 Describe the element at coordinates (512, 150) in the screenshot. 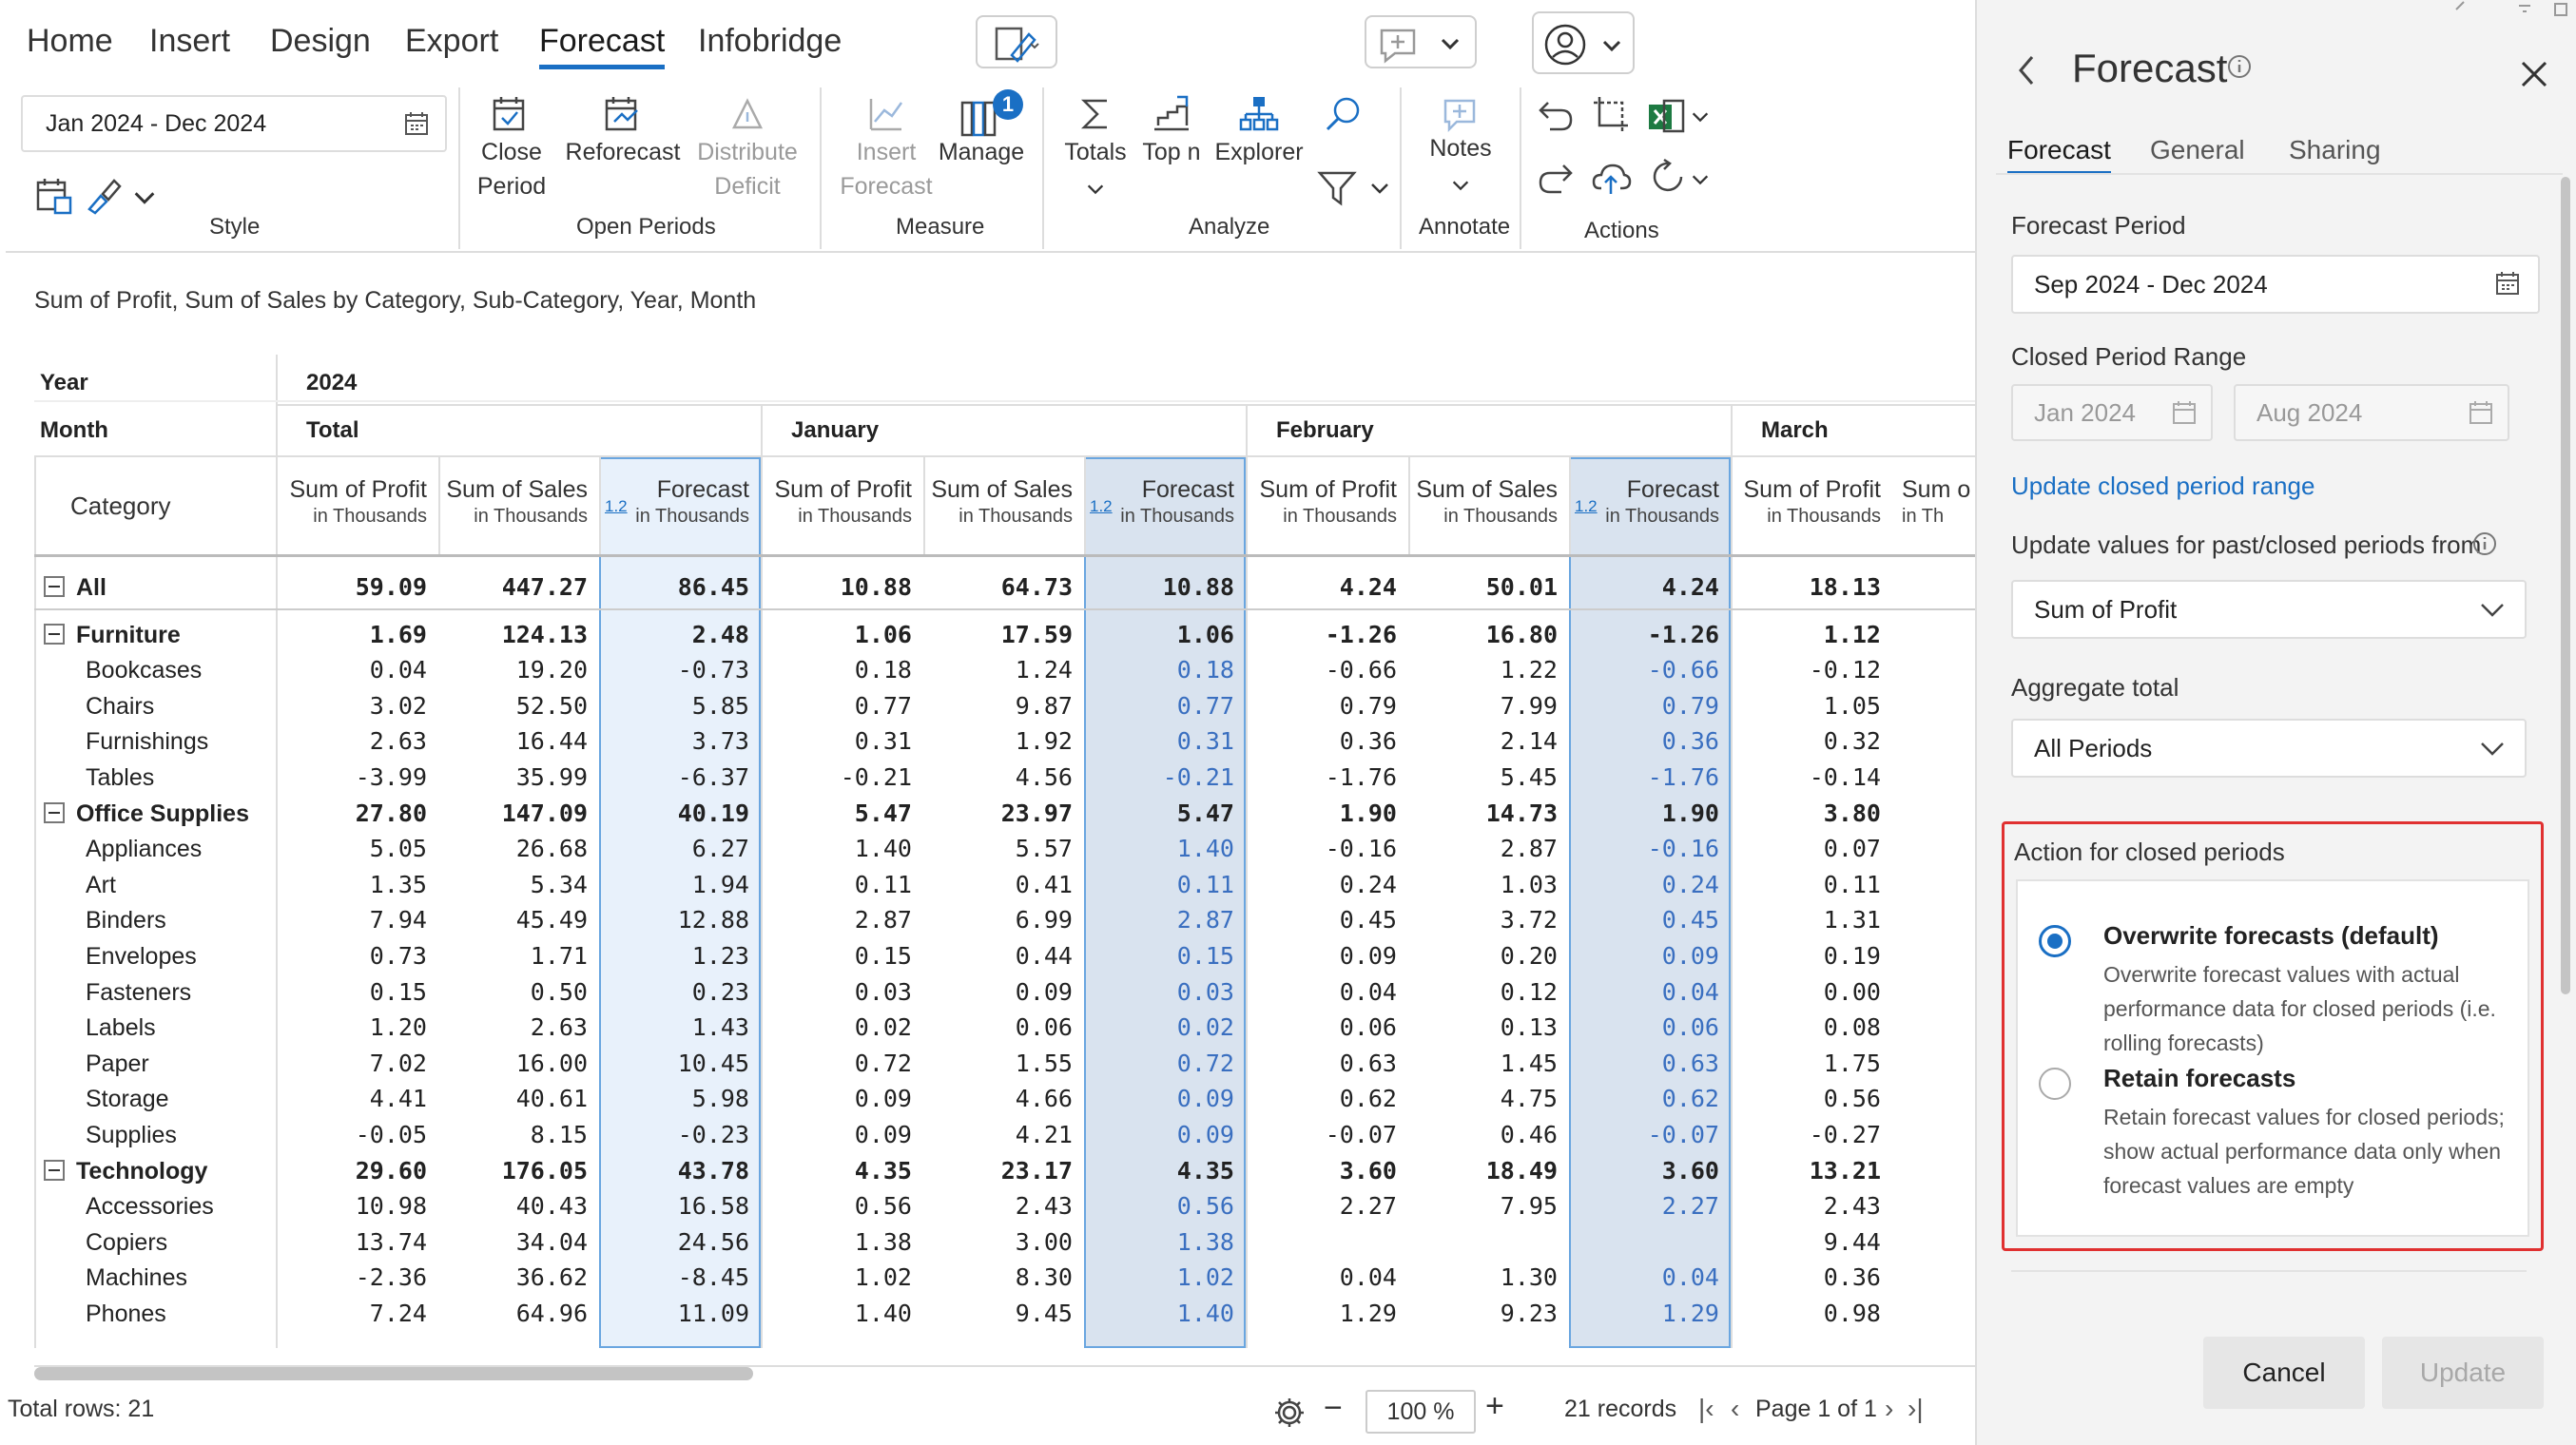

I see `close-period-button: Close Period` at that location.